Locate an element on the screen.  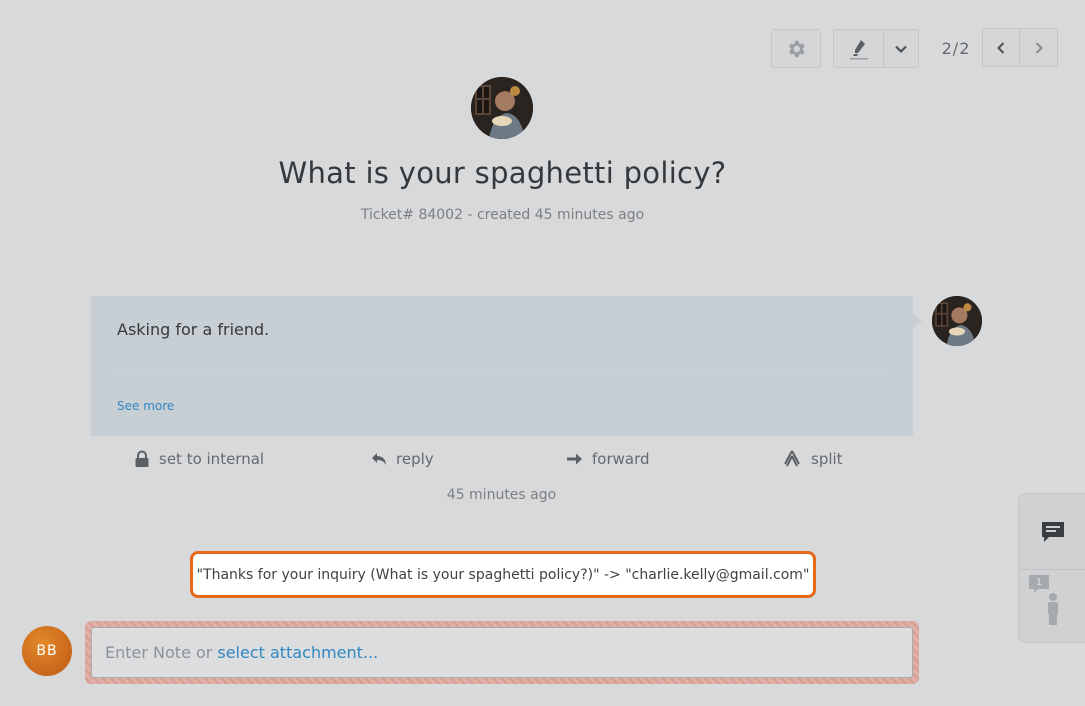
forward-action: forward is located at coordinates (608, 459).